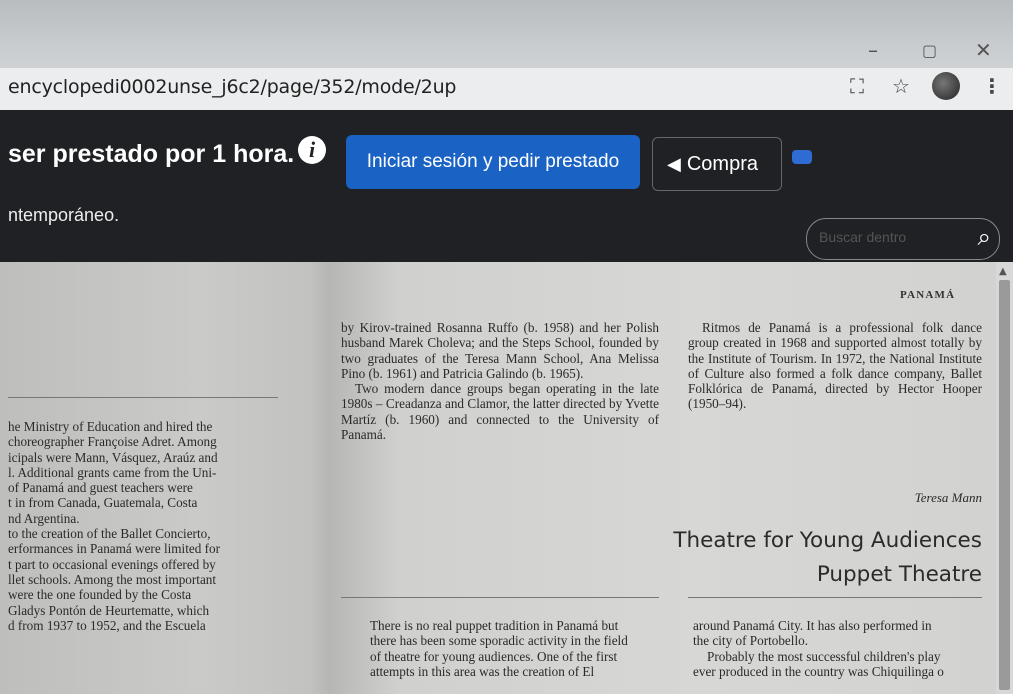 Image resolution: width=1013 pixels, height=694 pixels. Describe the element at coordinates (992, 86) in the screenshot. I see `menu-icon: ⋮` at that location.